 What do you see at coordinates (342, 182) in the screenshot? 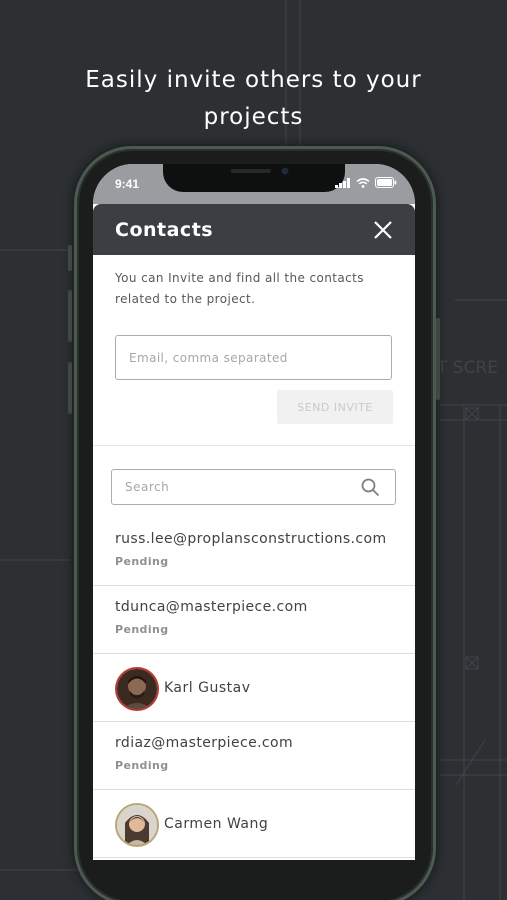
I see `signal-icon` at bounding box center [342, 182].